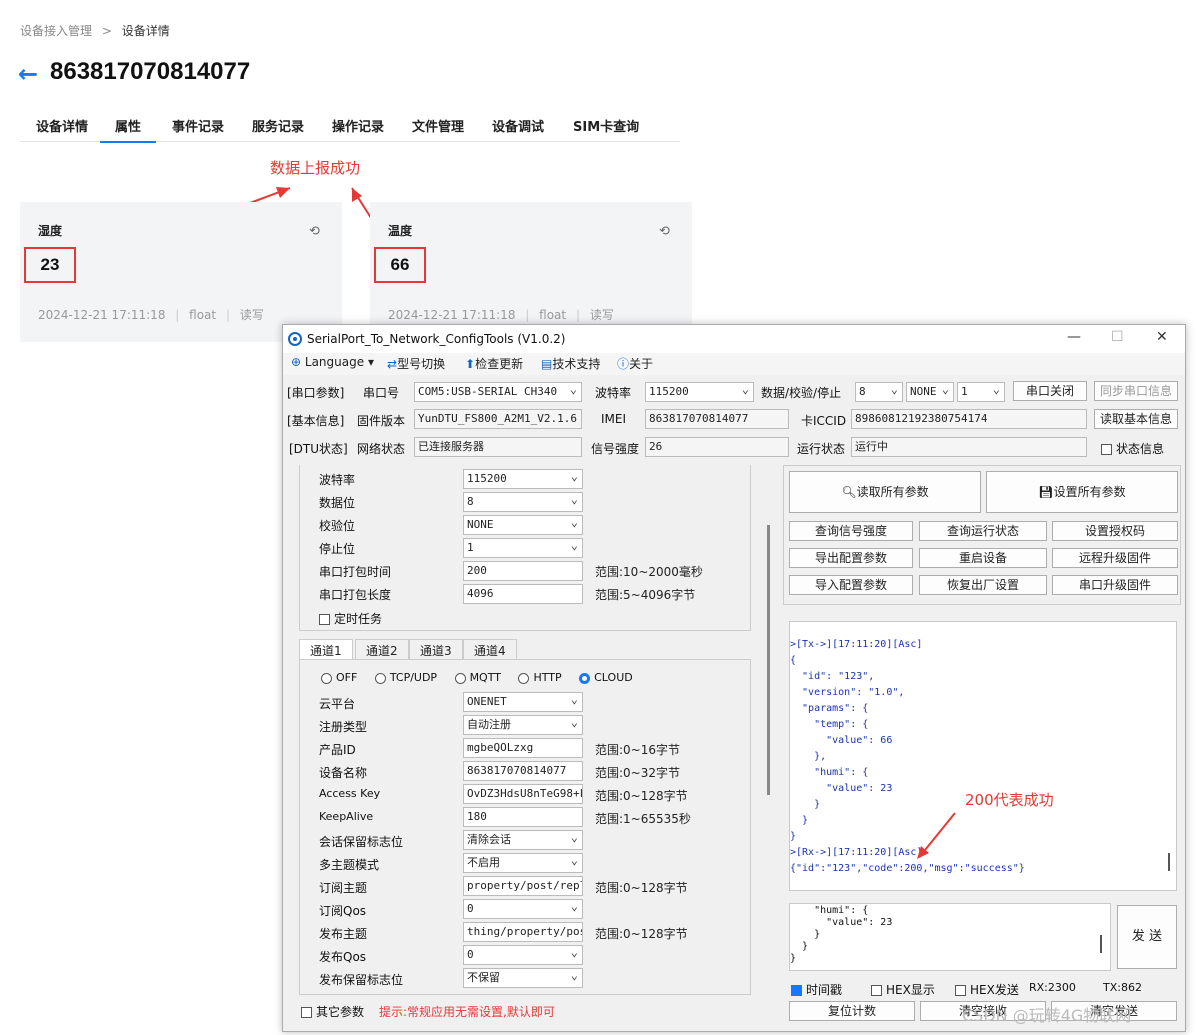  I want to click on card-title: 湿度, so click(50, 231).